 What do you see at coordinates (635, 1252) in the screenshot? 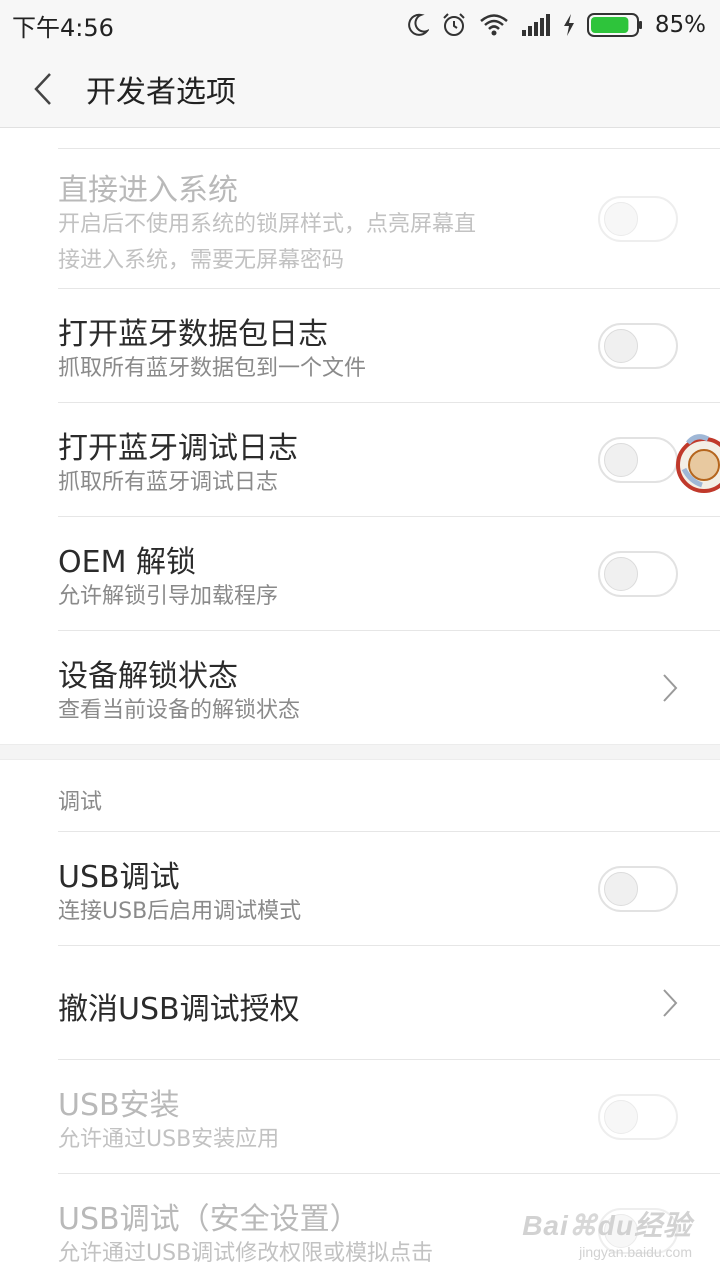
I see `watermark-url: jingyan.baidu.com` at bounding box center [635, 1252].